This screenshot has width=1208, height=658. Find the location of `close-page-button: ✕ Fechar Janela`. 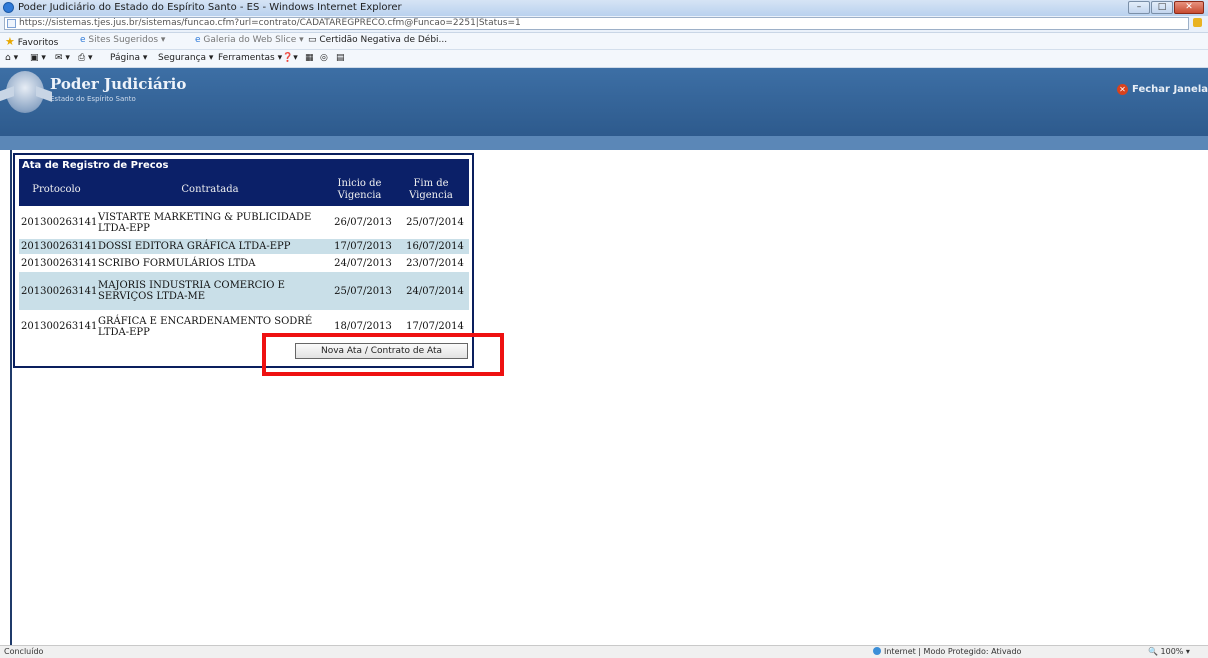

close-page-button: ✕ Fechar Janela is located at coordinates (1162, 89).